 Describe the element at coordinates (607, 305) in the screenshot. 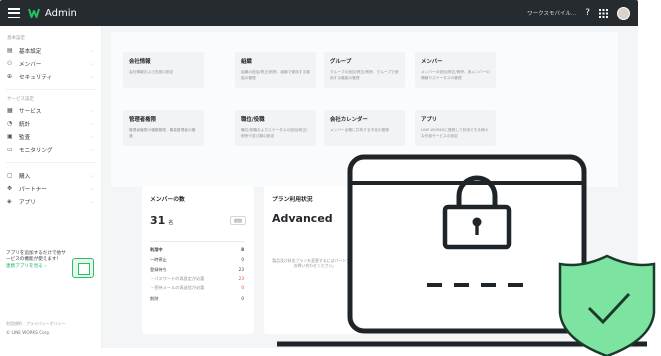

I see `shield-check-icon` at that location.